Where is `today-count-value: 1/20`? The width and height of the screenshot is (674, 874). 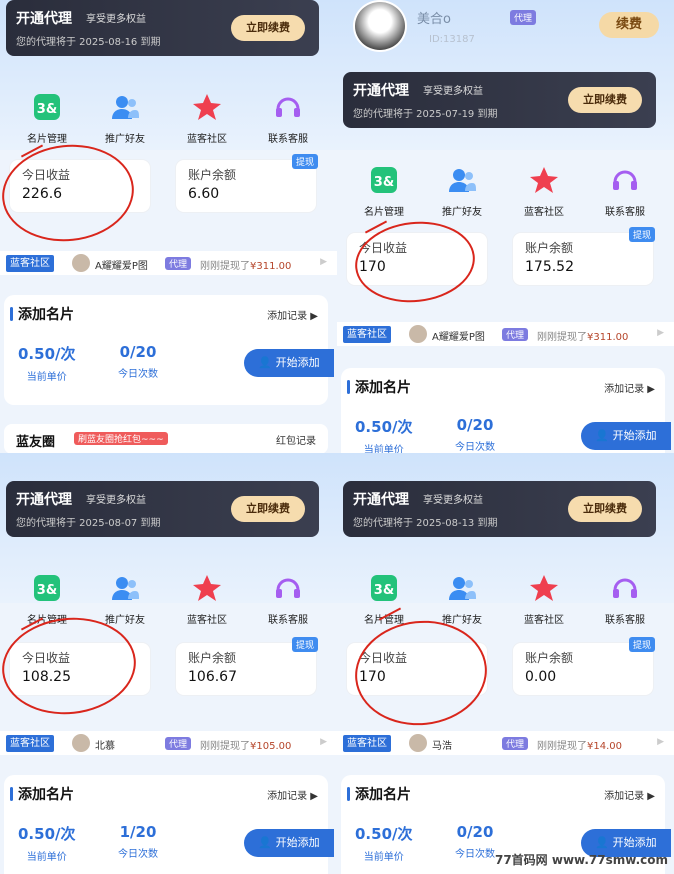 today-count-value: 1/20 is located at coordinates (138, 832).